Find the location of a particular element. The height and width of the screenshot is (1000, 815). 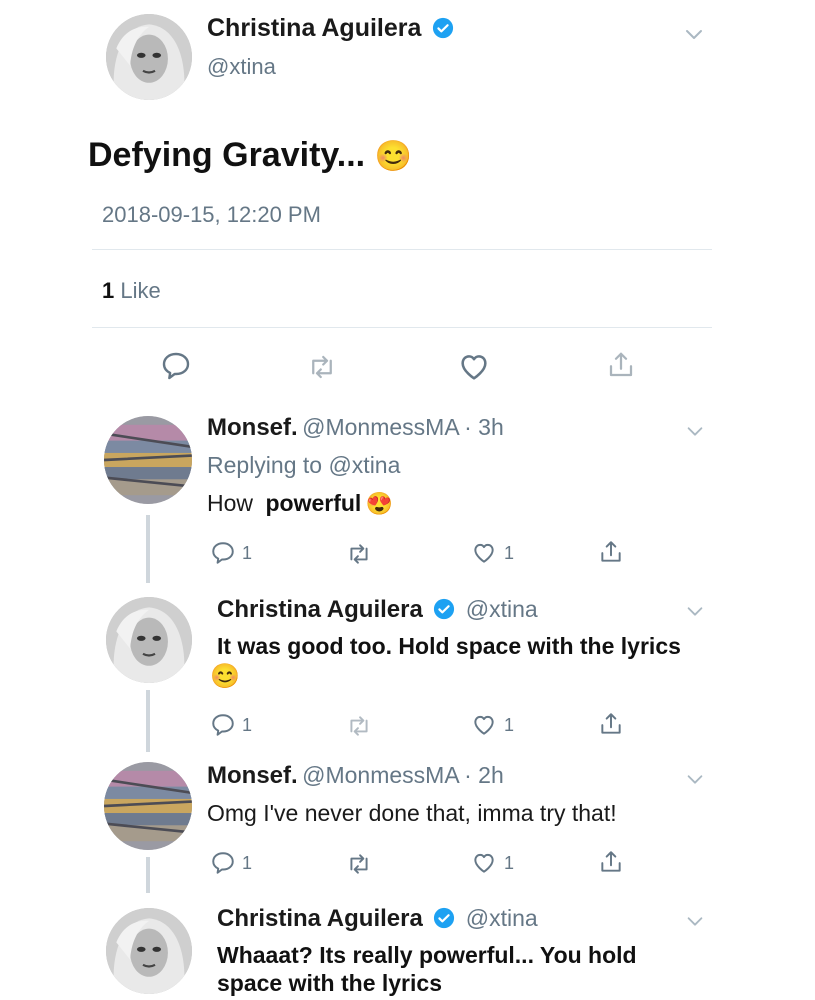

likes-summary: 1 Like is located at coordinates (131, 291).